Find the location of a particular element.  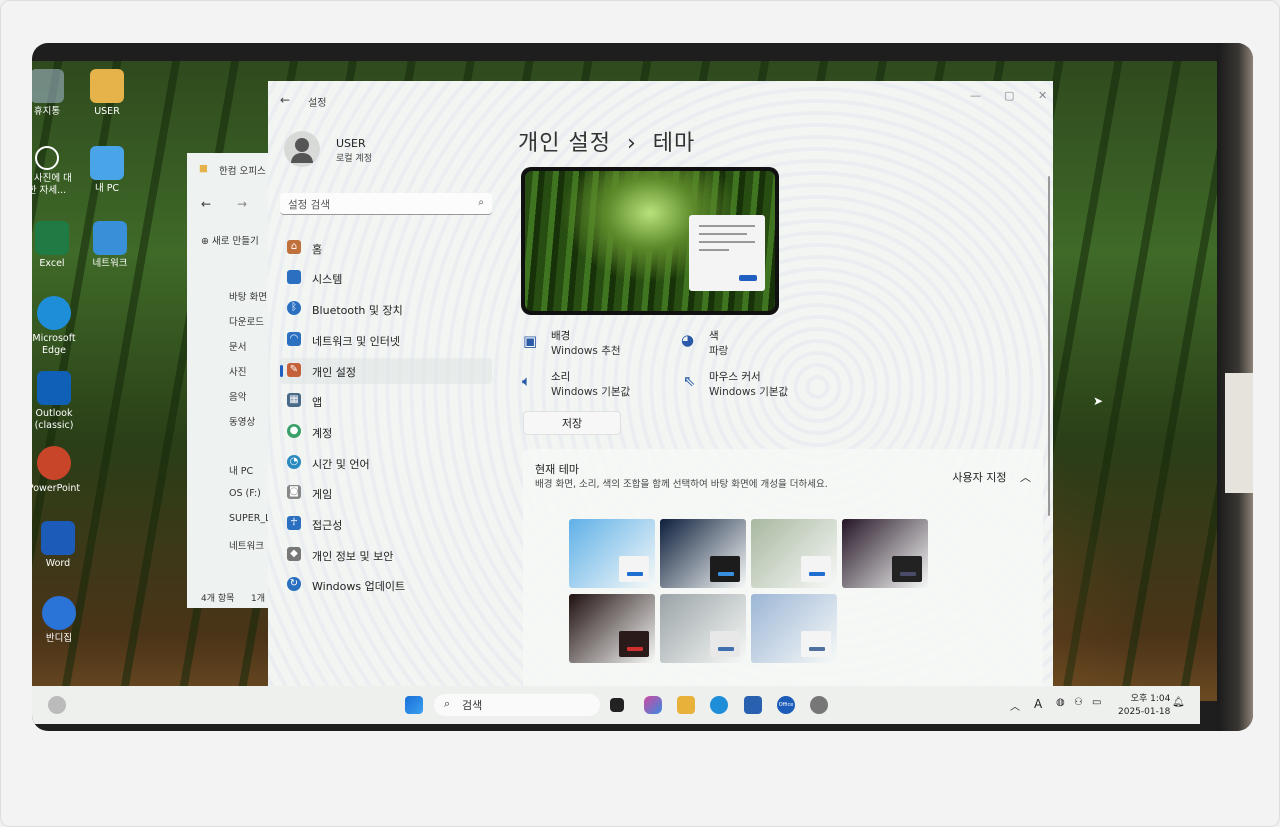

drive-this-pc: 내 PC is located at coordinates (241, 470).